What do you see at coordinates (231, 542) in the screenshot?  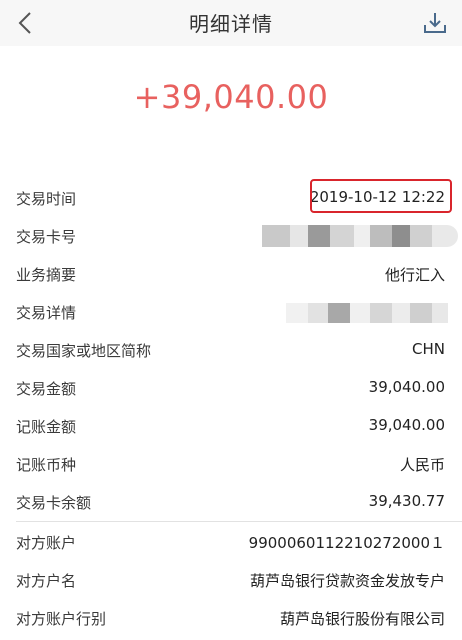 I see `row-counterparty-account: 对方账户 9900060112210272000１` at bounding box center [231, 542].